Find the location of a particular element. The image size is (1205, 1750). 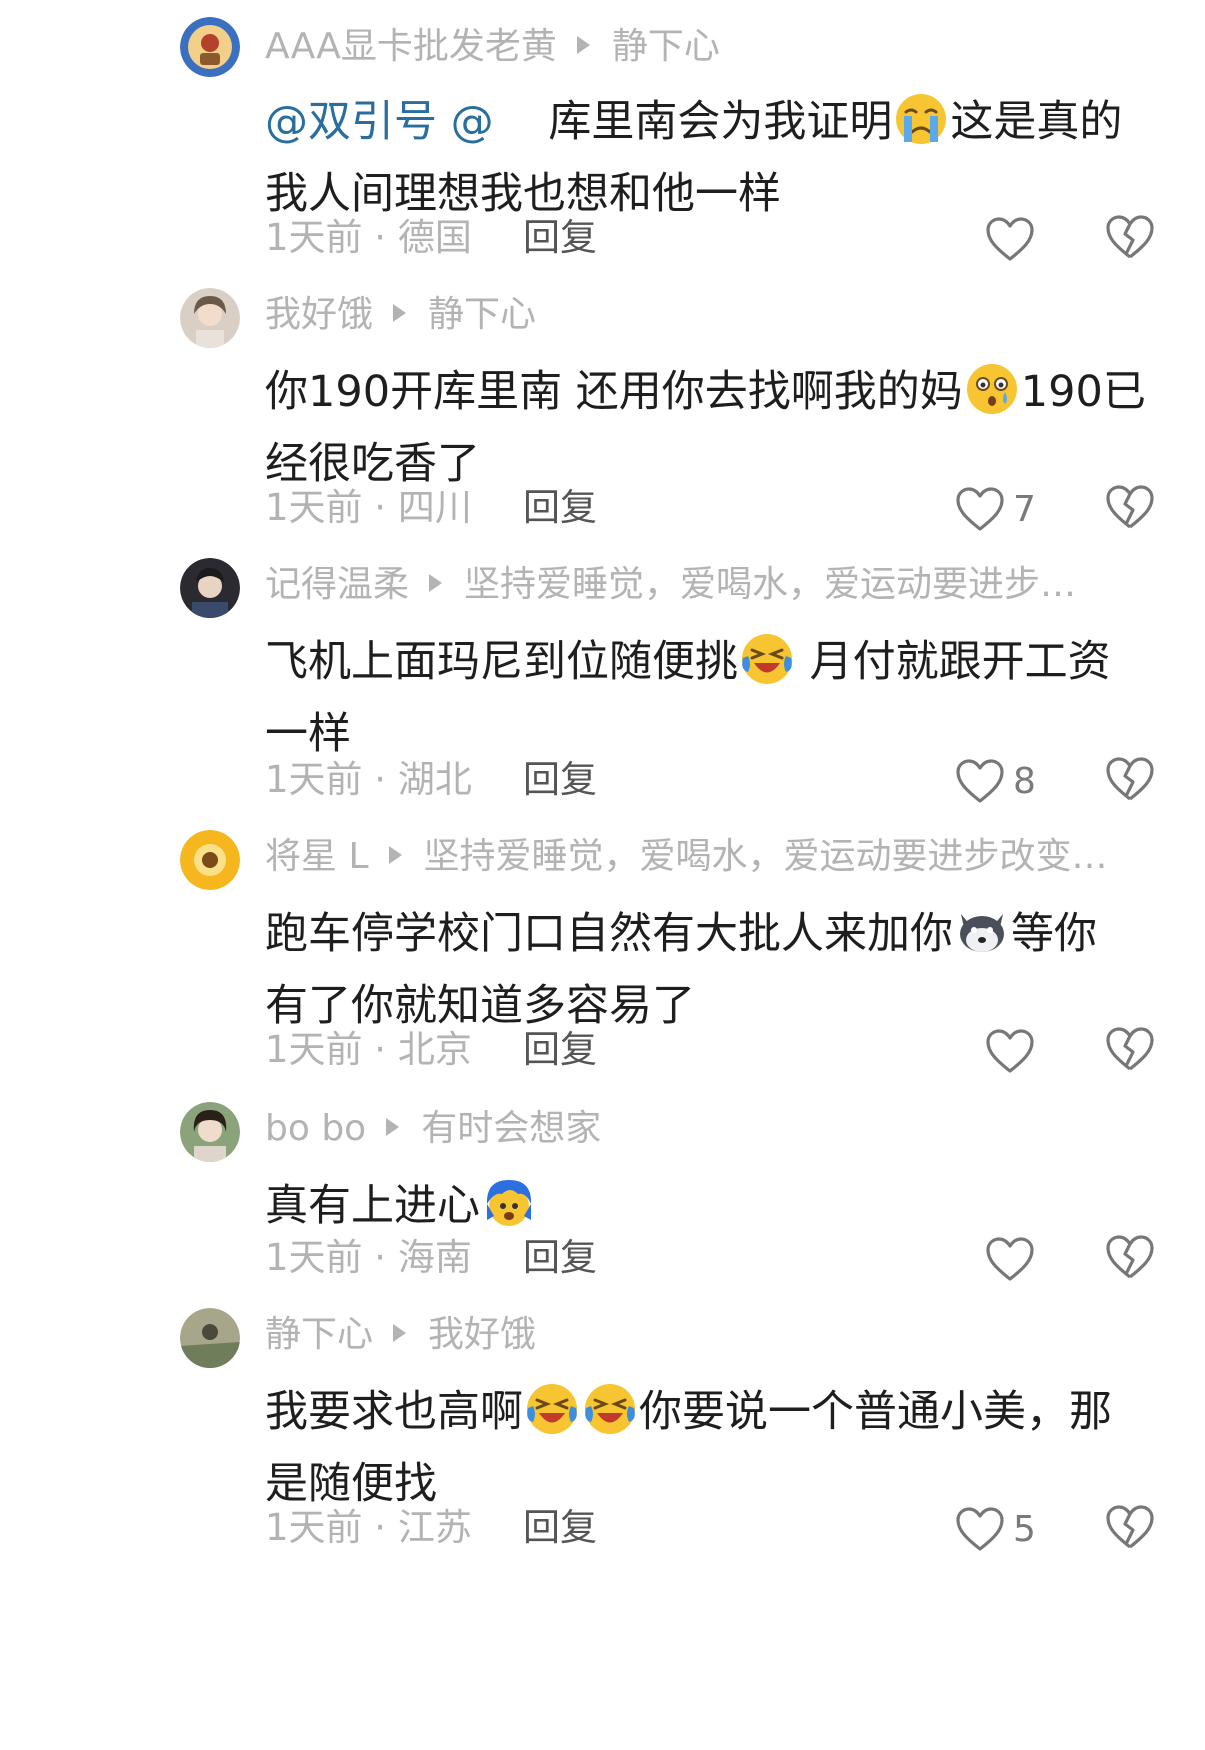

comment-footer: 1天前 · 北京 回复 is located at coordinates (715, 1050).